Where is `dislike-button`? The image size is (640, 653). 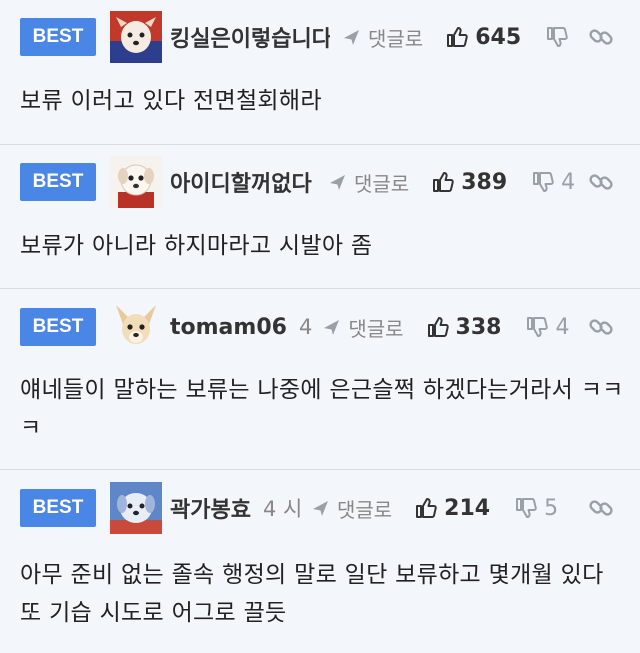 dislike-button is located at coordinates (560, 37).